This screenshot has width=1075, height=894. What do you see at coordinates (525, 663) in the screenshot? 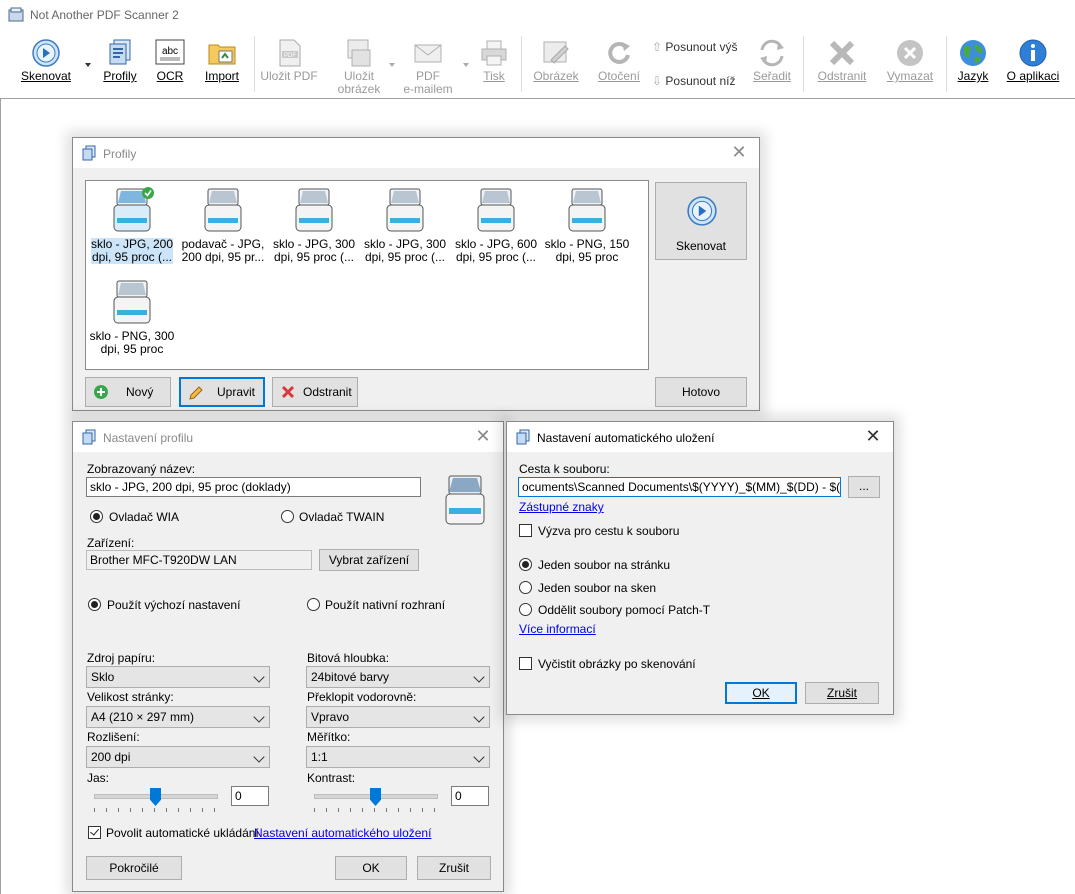
I see `clear-images-checkbox` at bounding box center [525, 663].